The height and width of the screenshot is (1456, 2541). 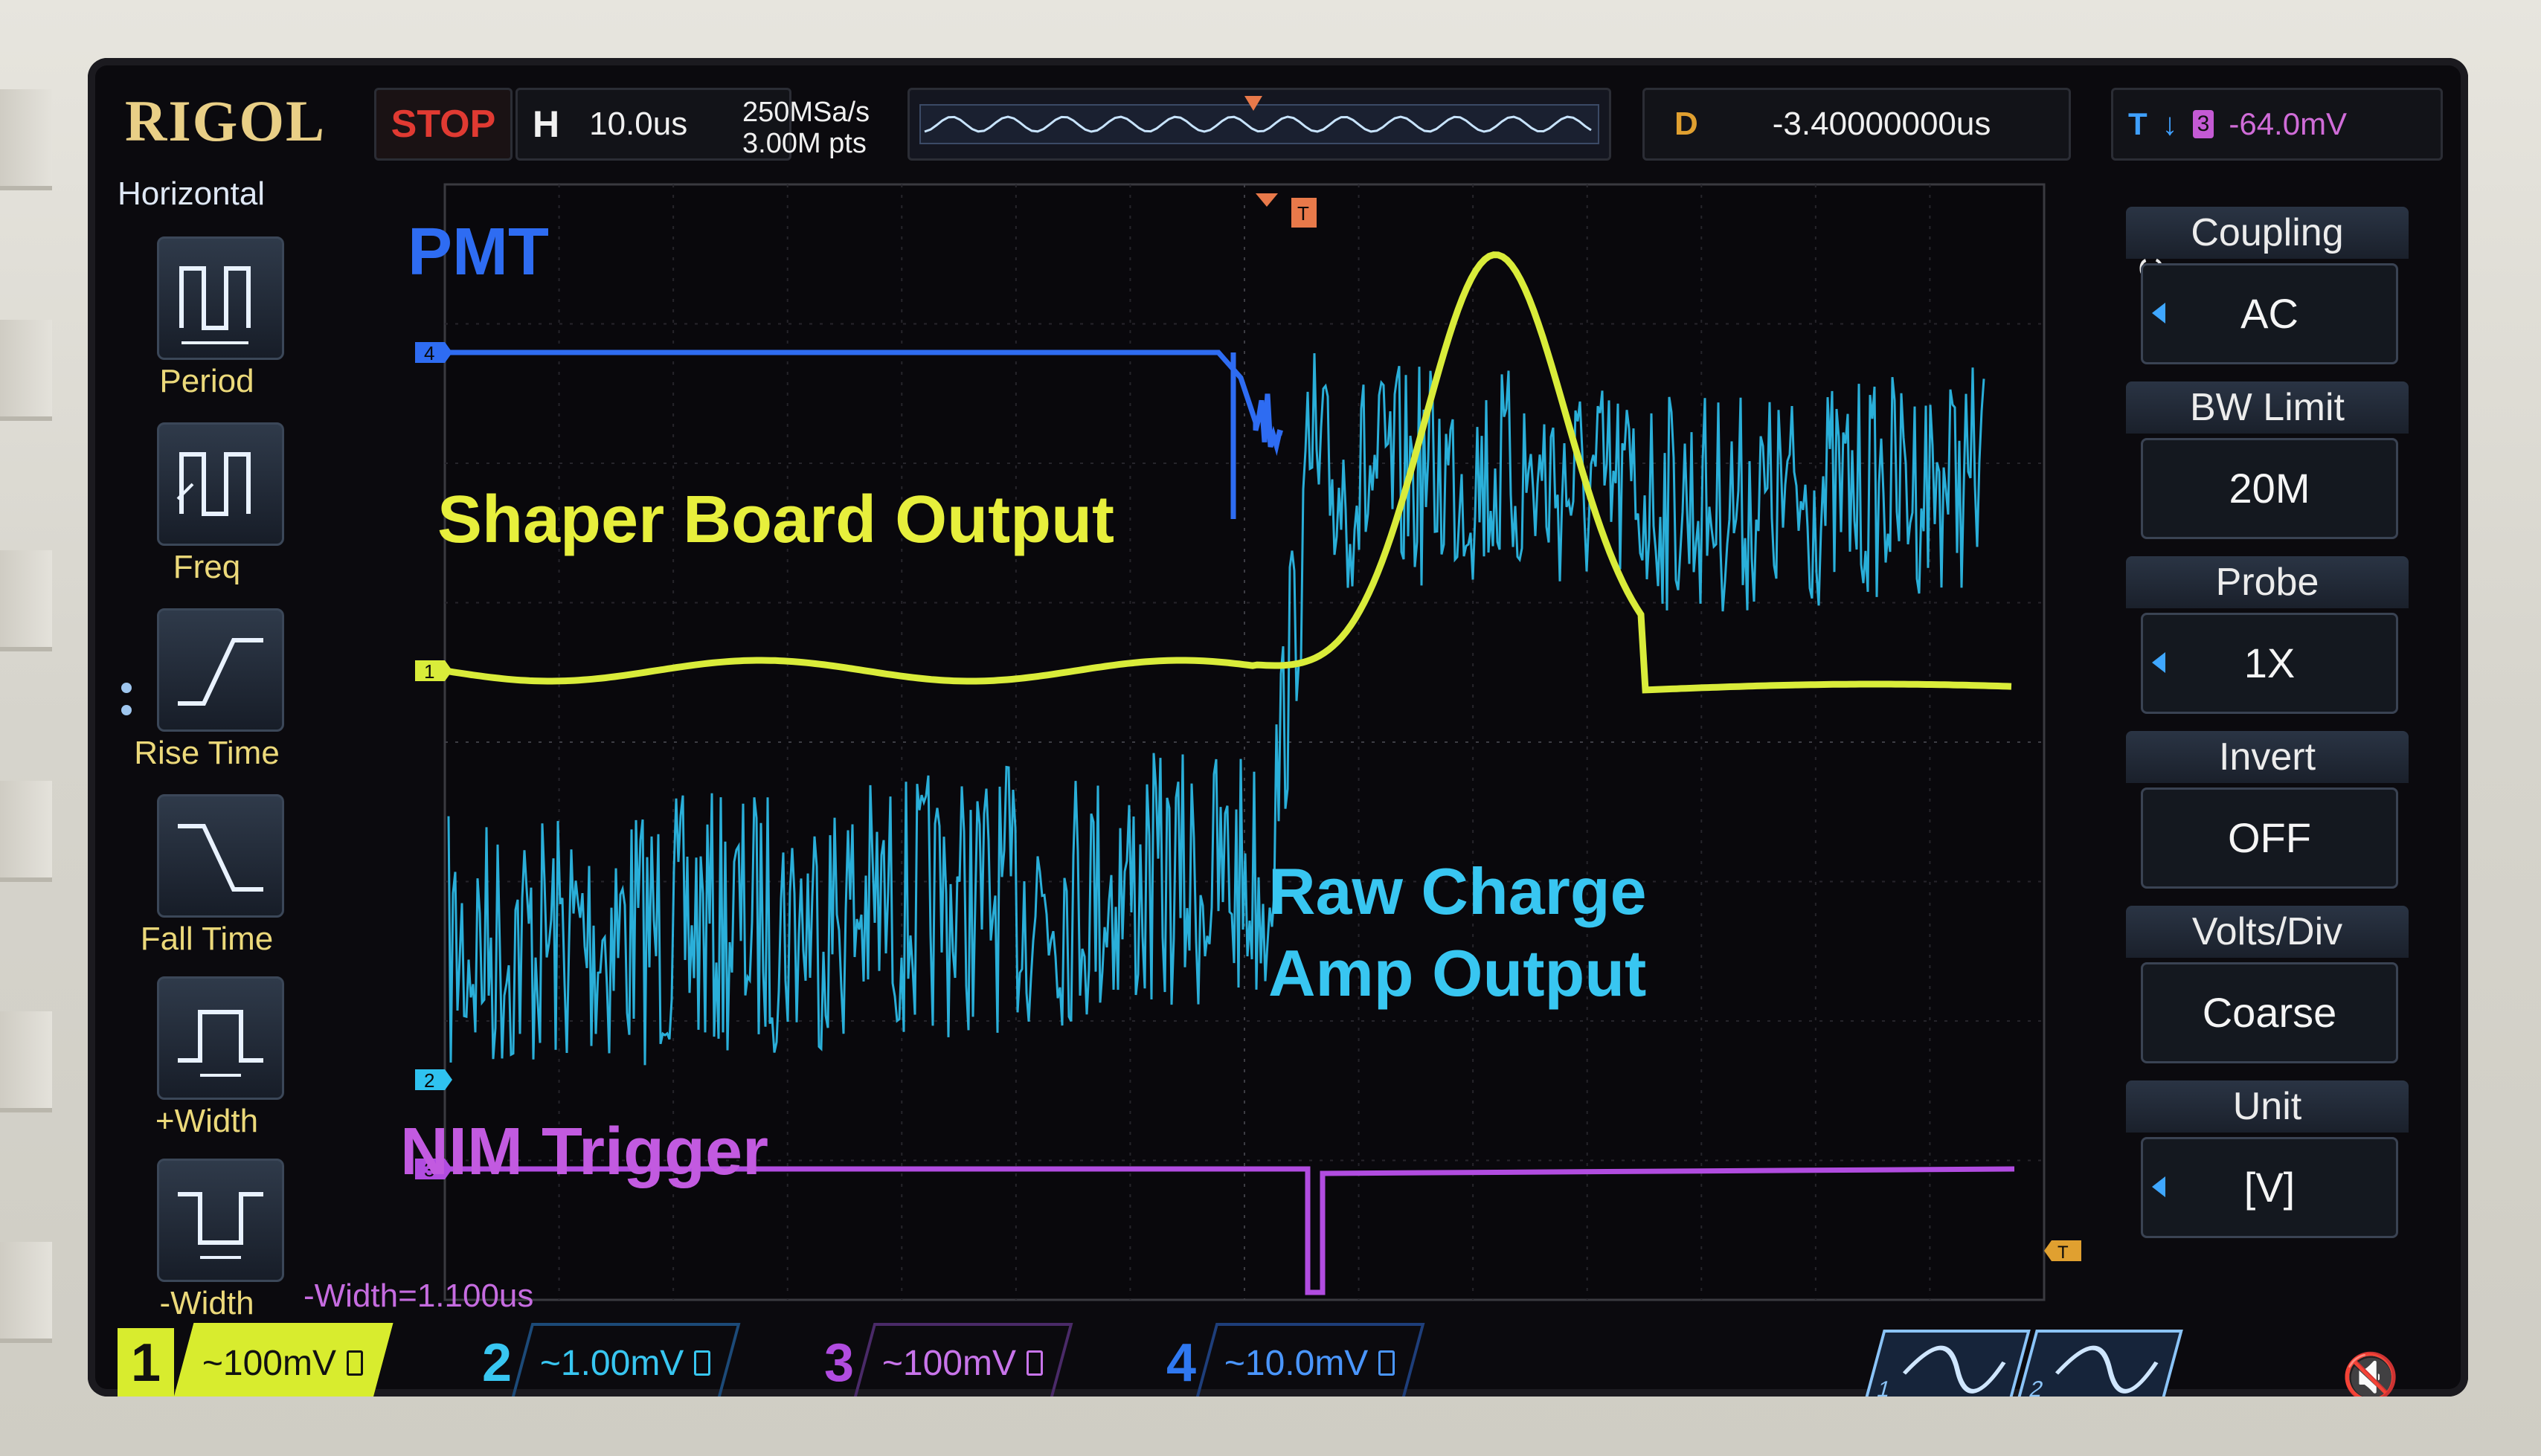 I want to click on probe-header: Probe, so click(x=2267, y=582).